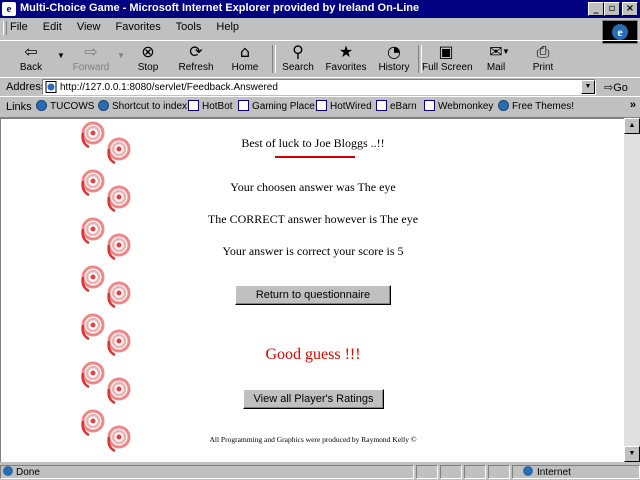 This screenshot has width=640, height=480. What do you see at coordinates (536, 106) in the screenshot?
I see `link-free-themes: Free Themes!` at bounding box center [536, 106].